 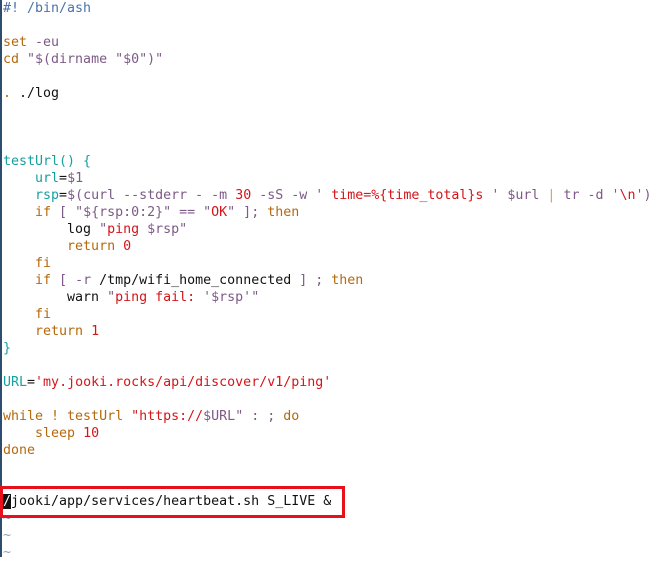 I want to click on code-token: \n, so click(x=627, y=195).